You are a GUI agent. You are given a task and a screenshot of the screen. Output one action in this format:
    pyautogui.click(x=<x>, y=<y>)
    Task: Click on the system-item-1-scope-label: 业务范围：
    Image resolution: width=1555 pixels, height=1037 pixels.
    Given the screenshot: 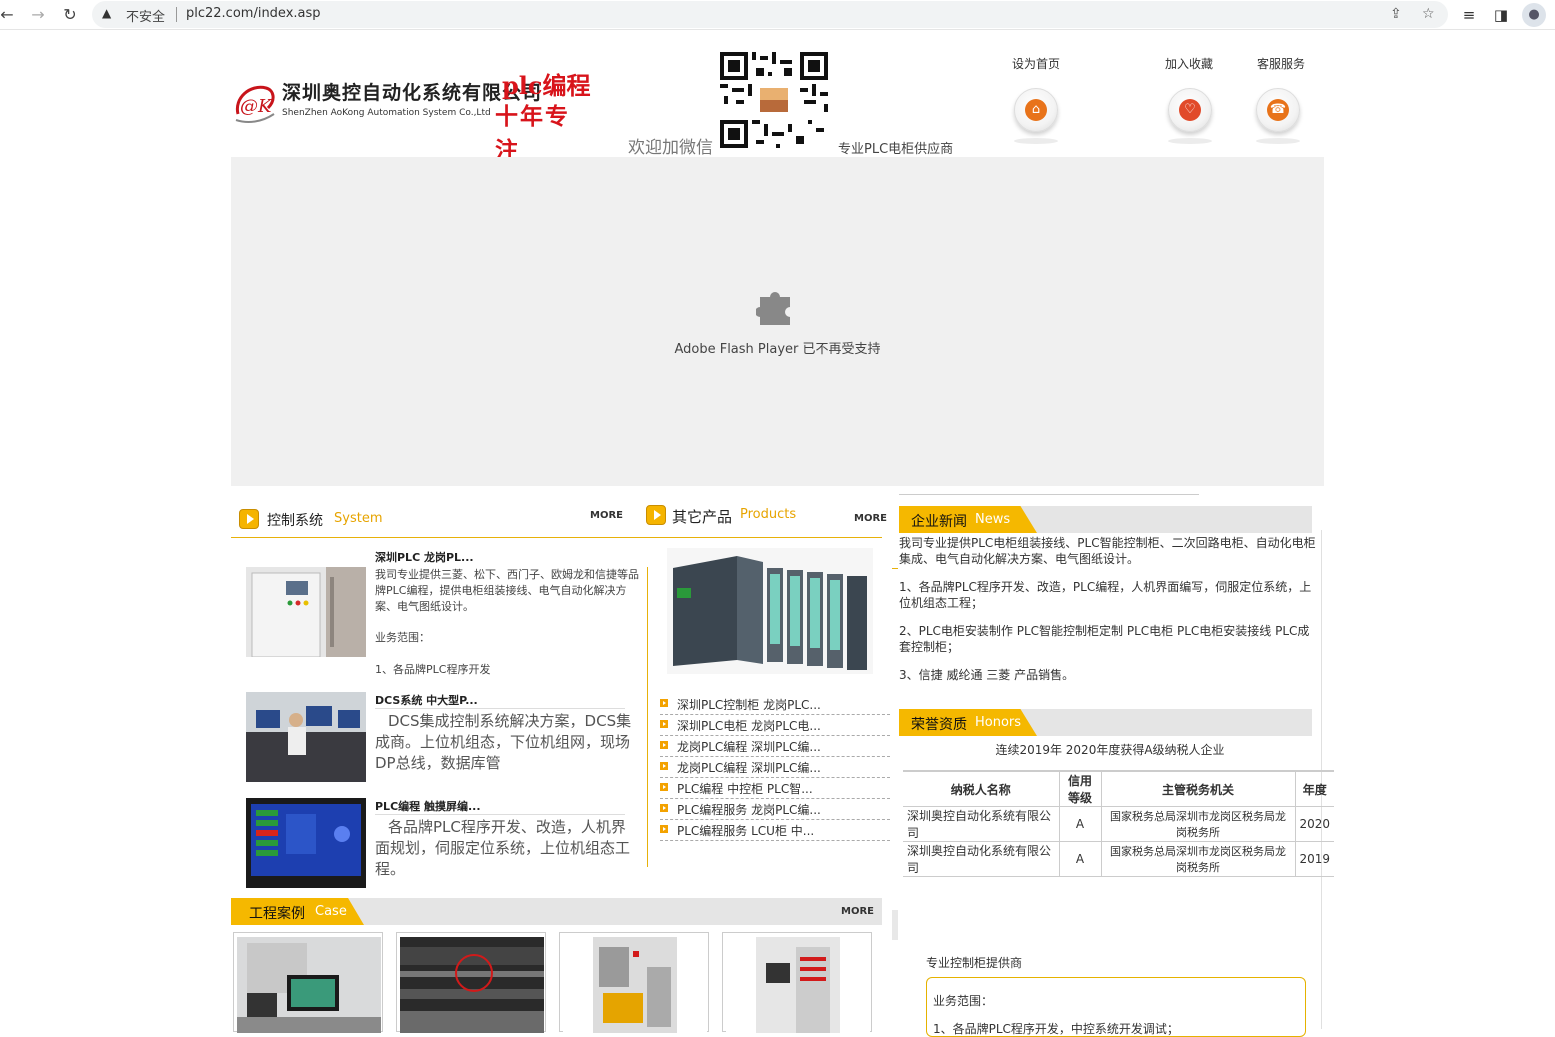 What is the action you would take?
    pyautogui.click(x=402, y=637)
    